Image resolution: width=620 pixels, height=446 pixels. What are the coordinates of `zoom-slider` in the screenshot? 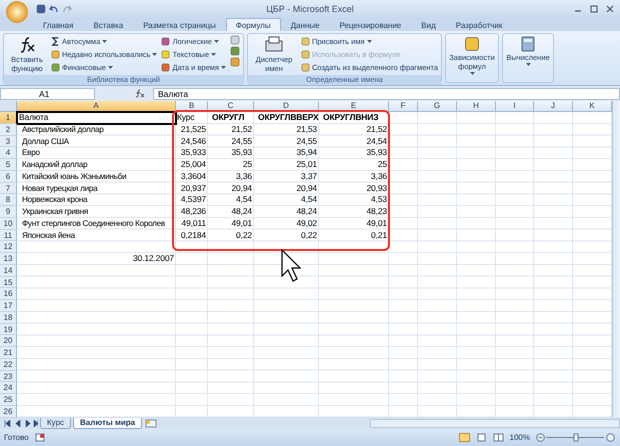 It's located at (576, 437).